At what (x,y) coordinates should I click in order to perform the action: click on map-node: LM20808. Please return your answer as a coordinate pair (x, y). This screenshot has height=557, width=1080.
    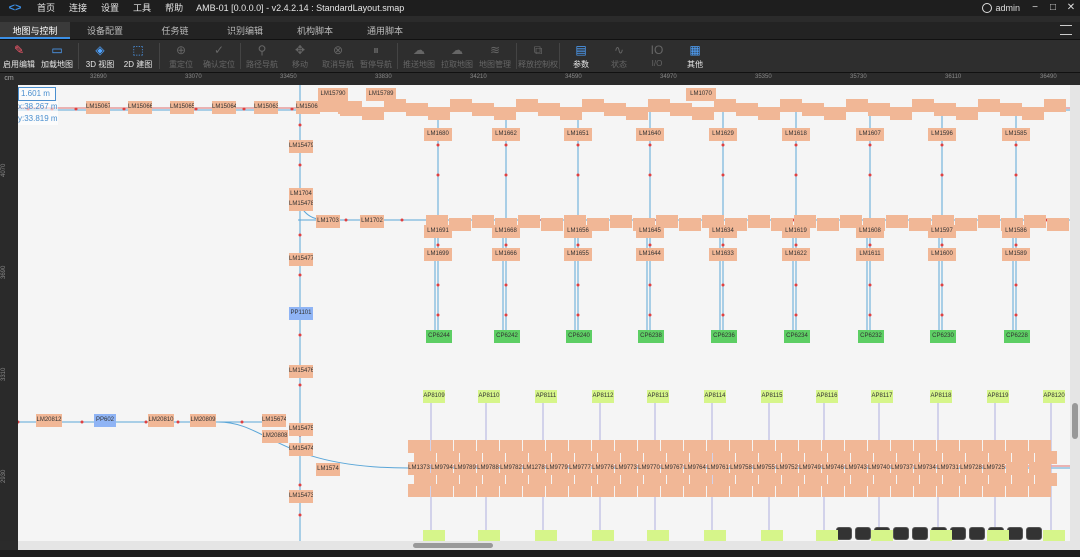
    Looking at the image, I should click on (275, 436).